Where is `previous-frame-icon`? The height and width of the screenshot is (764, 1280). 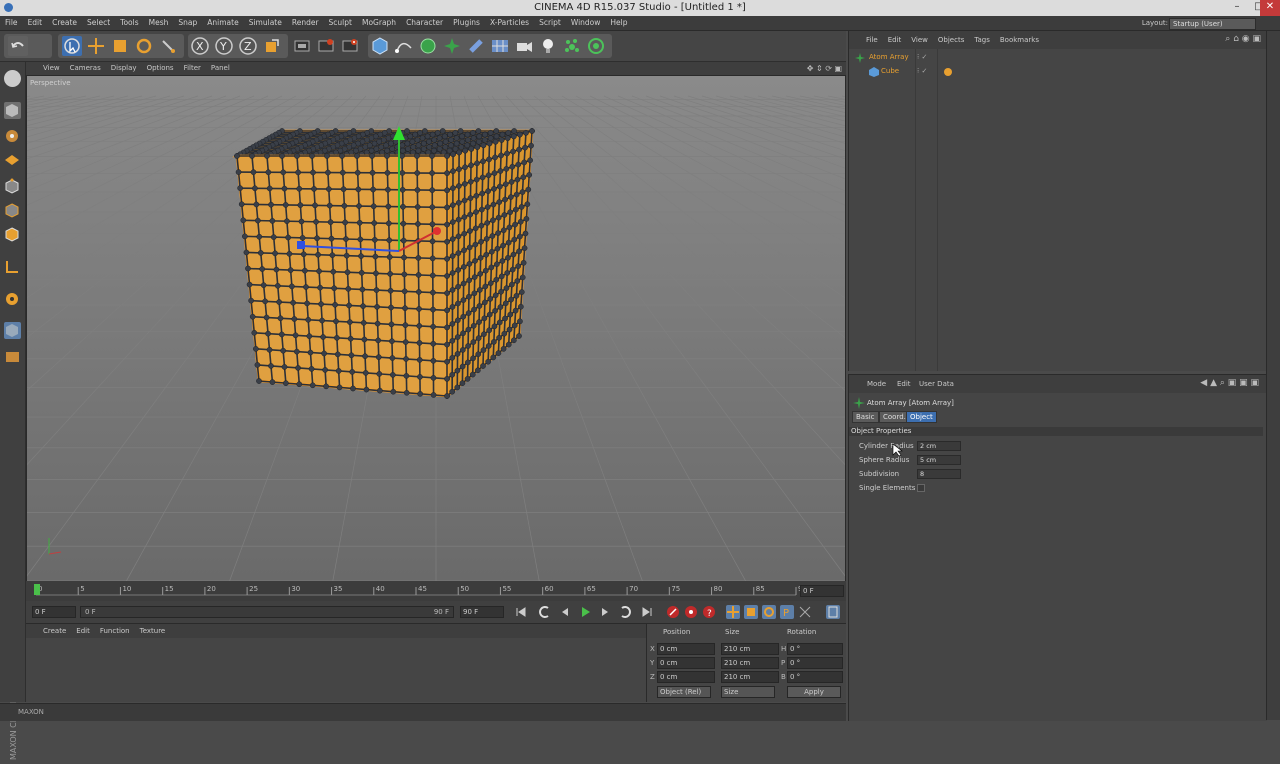 previous-frame-icon is located at coordinates (565, 612).